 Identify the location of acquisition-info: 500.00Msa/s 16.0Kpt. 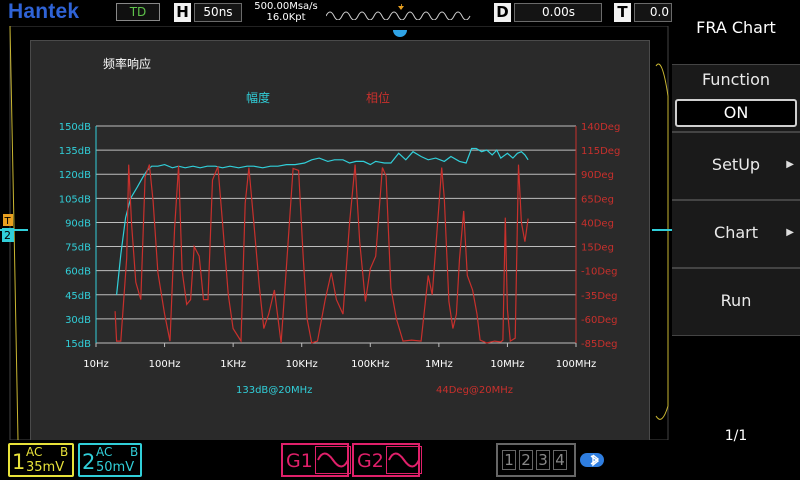
(286, 12).